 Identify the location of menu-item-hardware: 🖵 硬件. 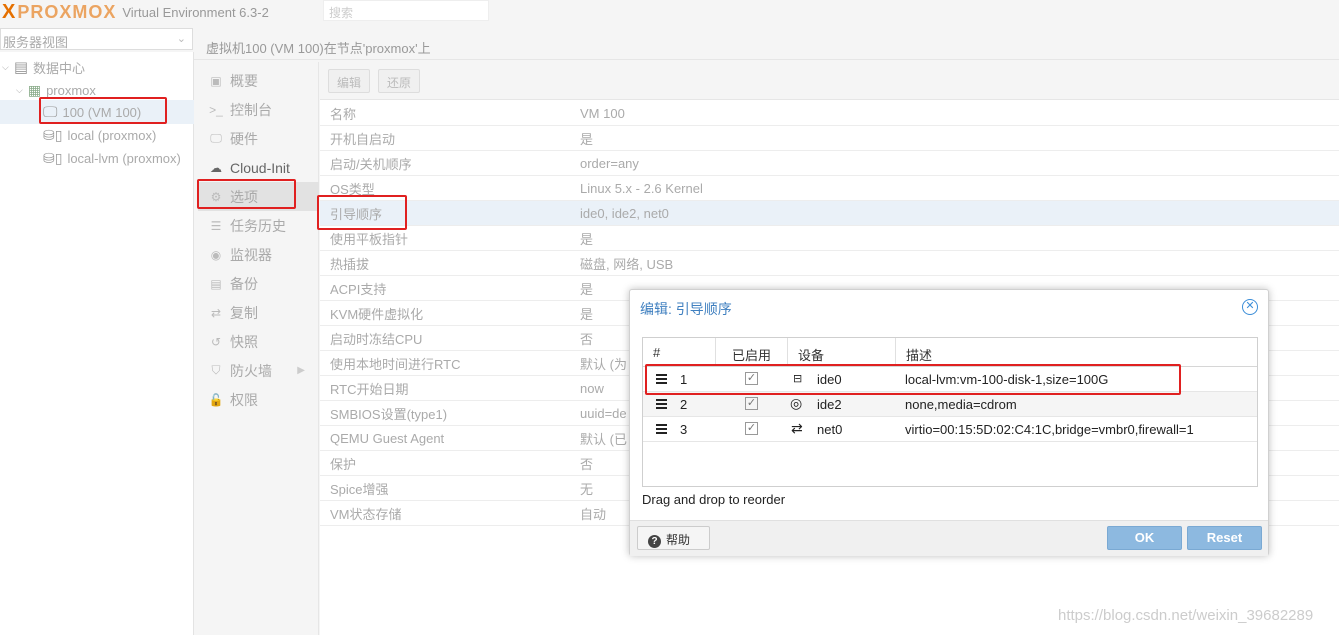
(258, 138).